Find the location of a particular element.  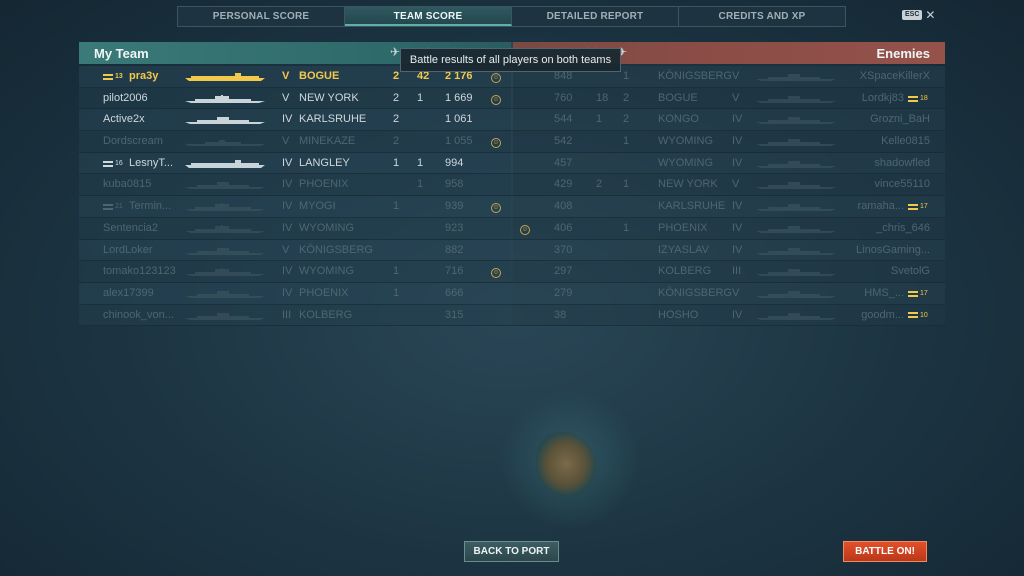

base-xp: 958 is located at coordinates (454, 184).